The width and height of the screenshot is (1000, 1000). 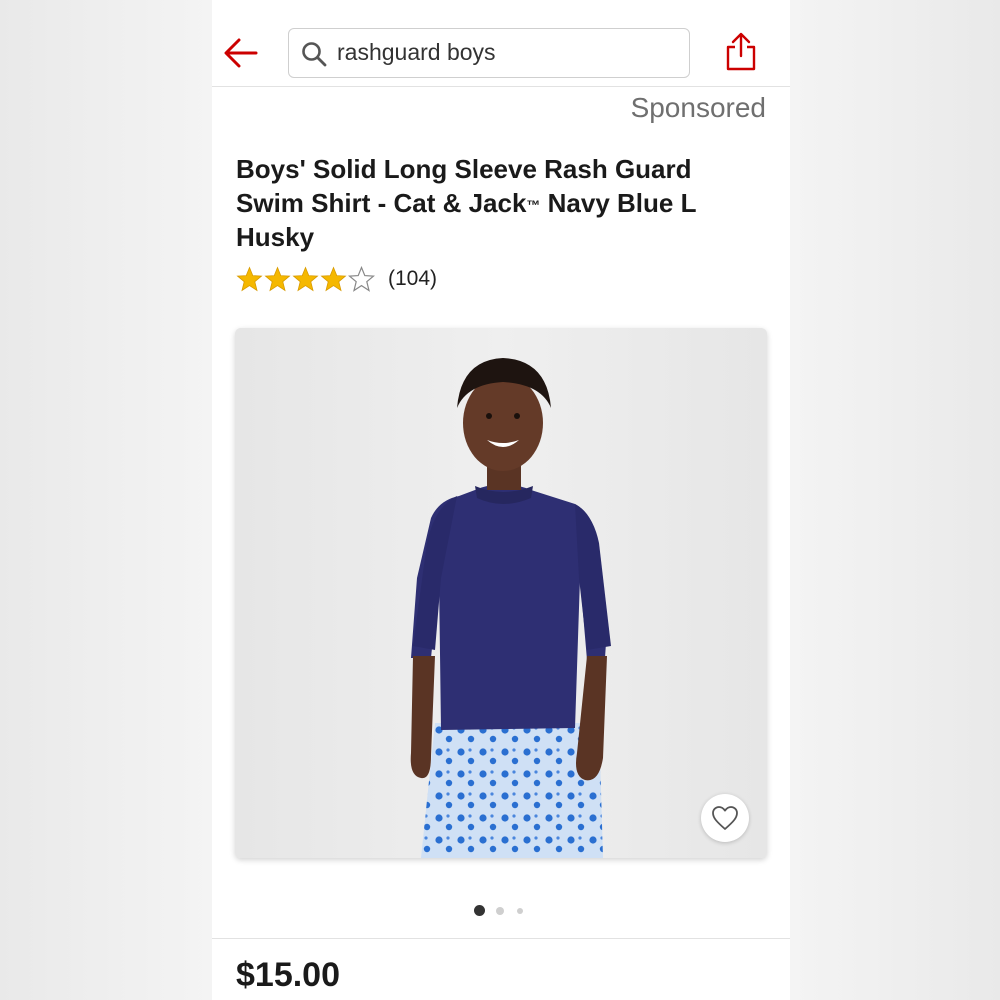 I want to click on rating: (104), so click(x=336, y=279).